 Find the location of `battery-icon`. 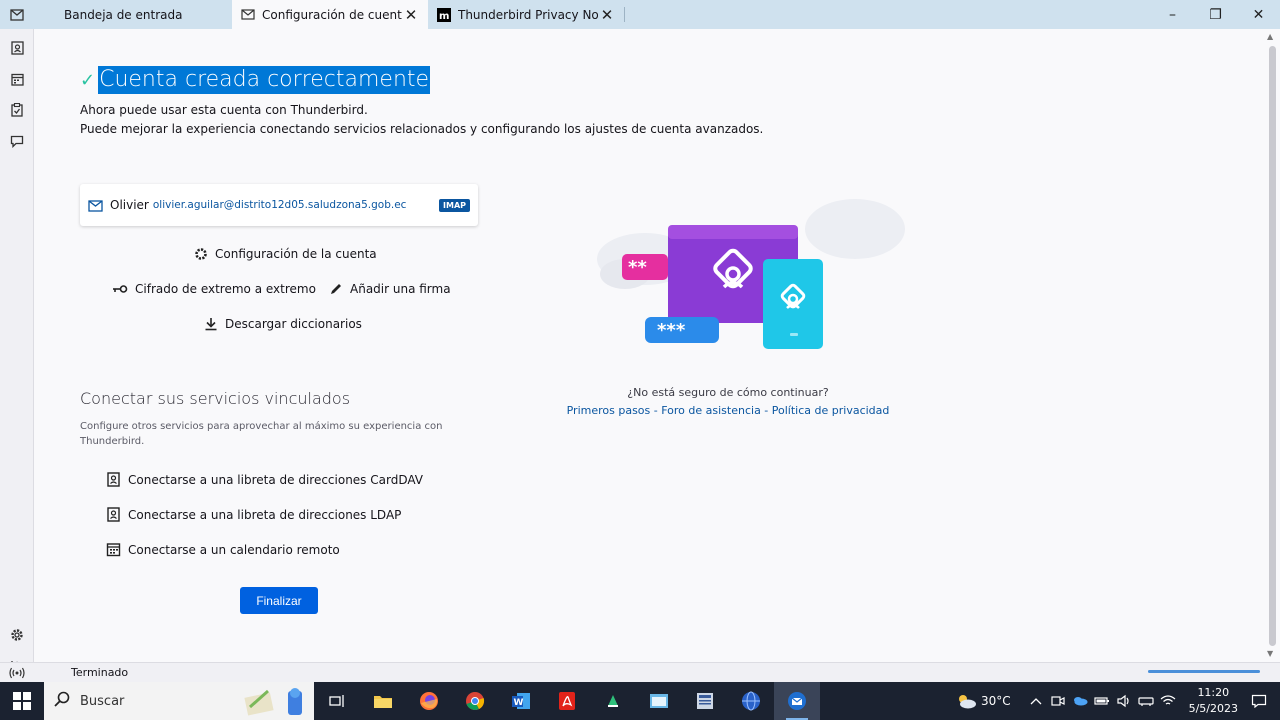

battery-icon is located at coordinates (1102, 701).